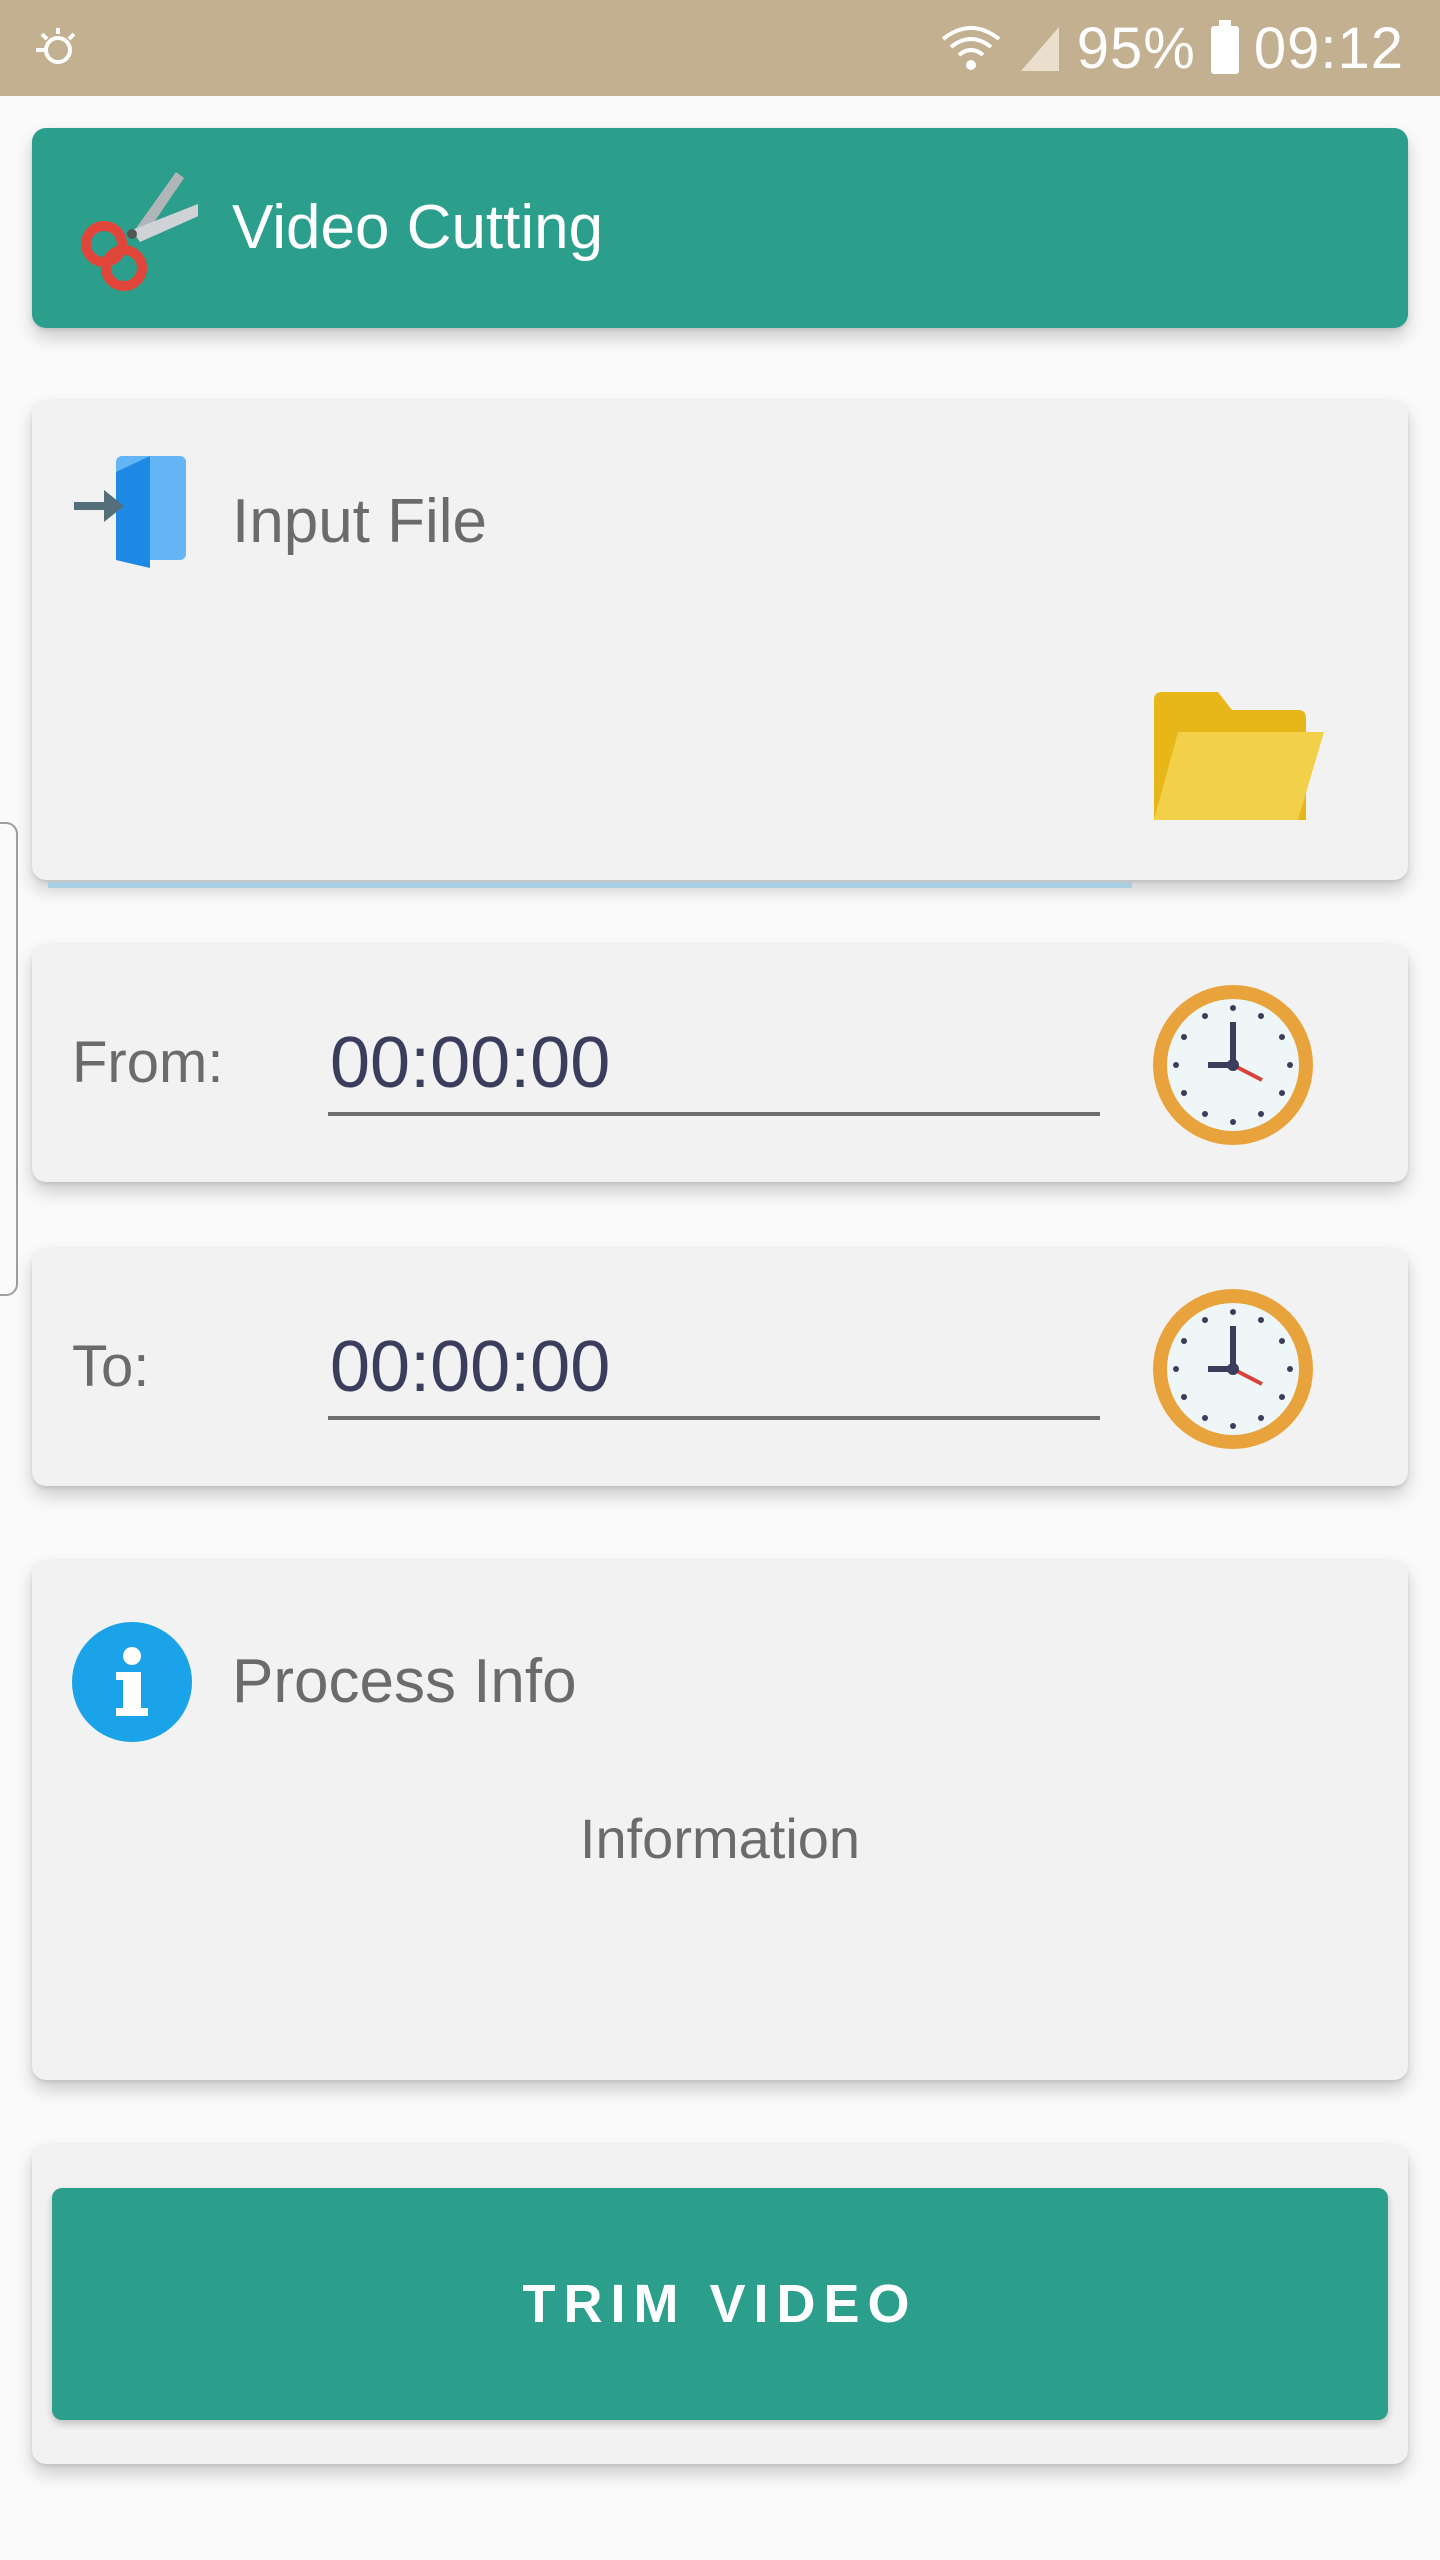 The image size is (1440, 2560). I want to click on process-info-text: Information, so click(720, 1838).